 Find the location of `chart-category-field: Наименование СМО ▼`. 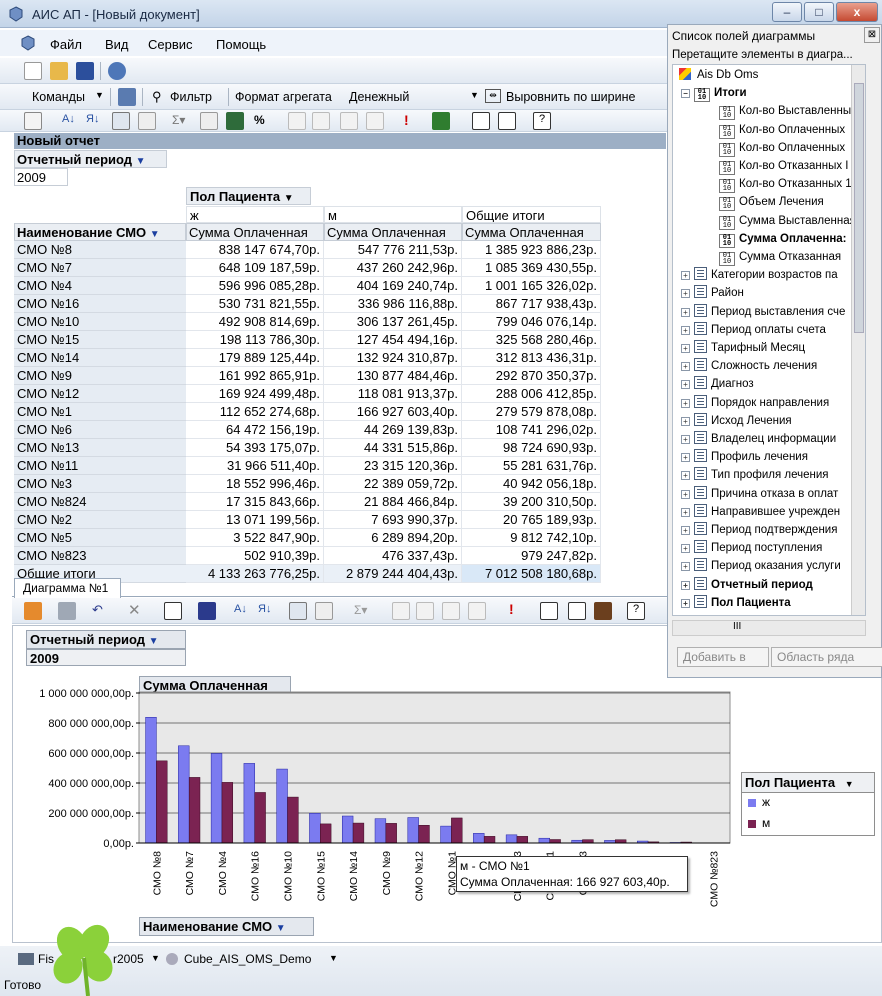

chart-category-field: Наименование СМО ▼ is located at coordinates (226, 926).